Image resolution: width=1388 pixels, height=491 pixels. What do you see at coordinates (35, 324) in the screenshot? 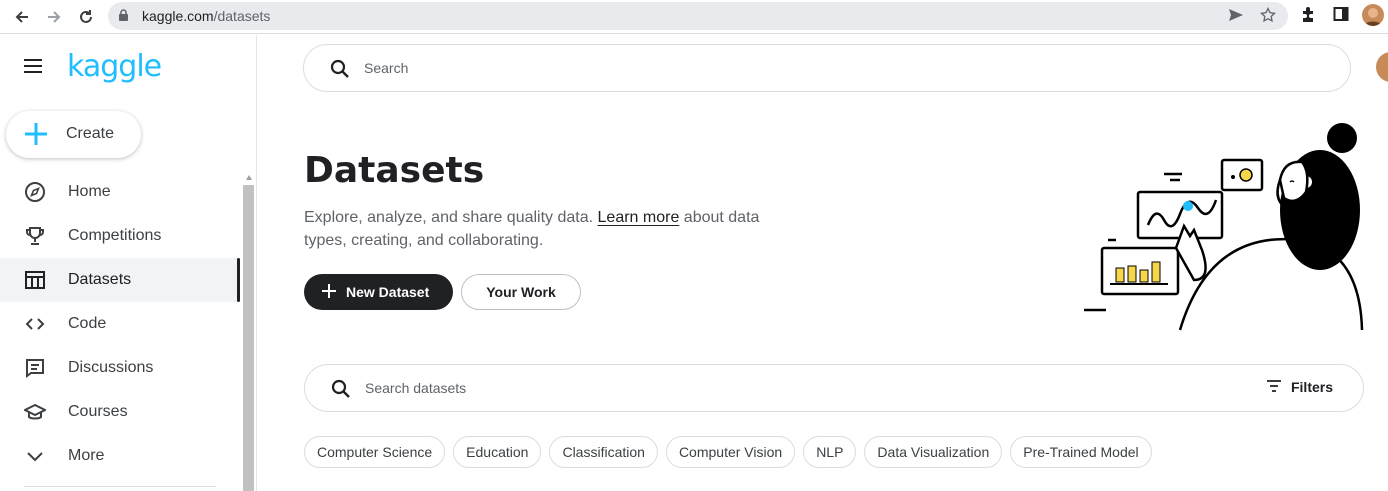
I see `code-icon` at bounding box center [35, 324].